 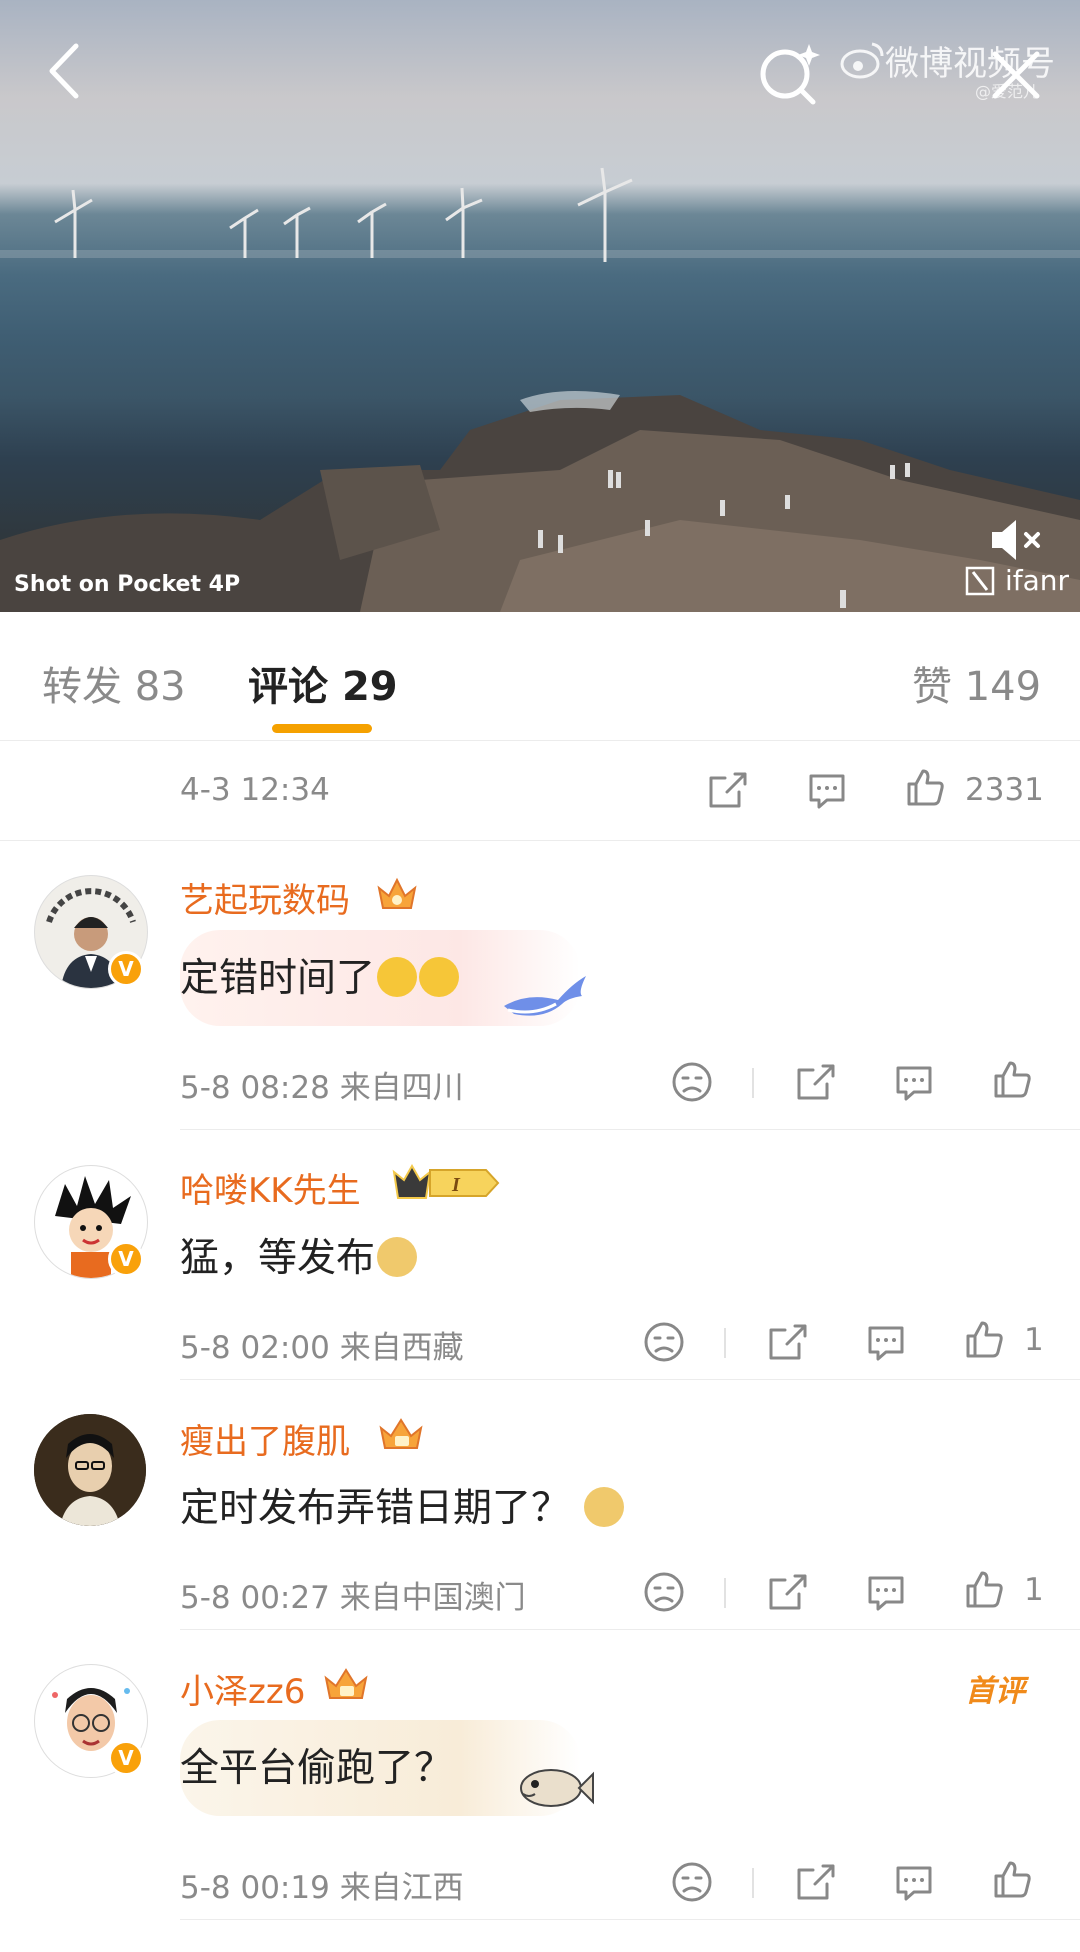 What do you see at coordinates (255, 1088) in the screenshot?
I see `comment-time: 5-8 08:28` at bounding box center [255, 1088].